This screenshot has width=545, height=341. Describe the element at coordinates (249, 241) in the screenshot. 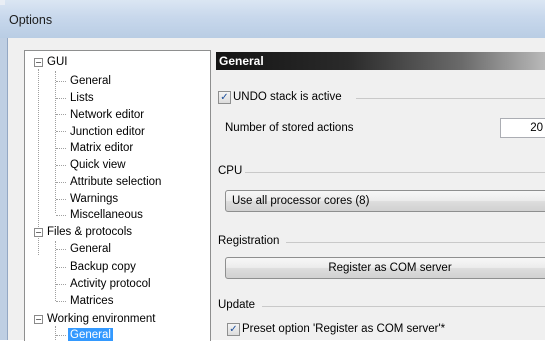

I see `registration-group-label: Registration` at that location.